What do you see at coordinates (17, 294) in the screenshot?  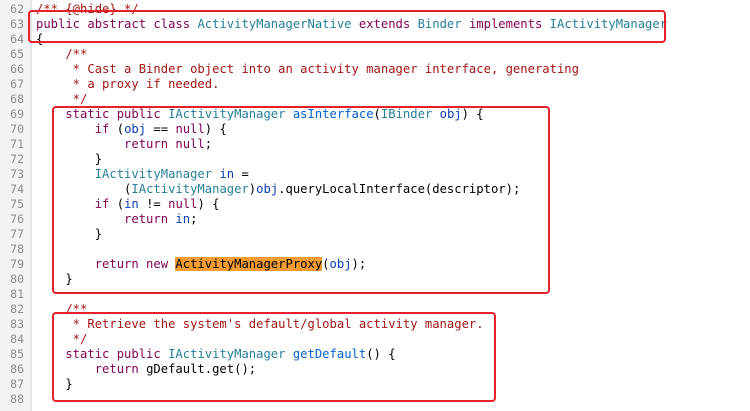 I see `line-number: 81` at bounding box center [17, 294].